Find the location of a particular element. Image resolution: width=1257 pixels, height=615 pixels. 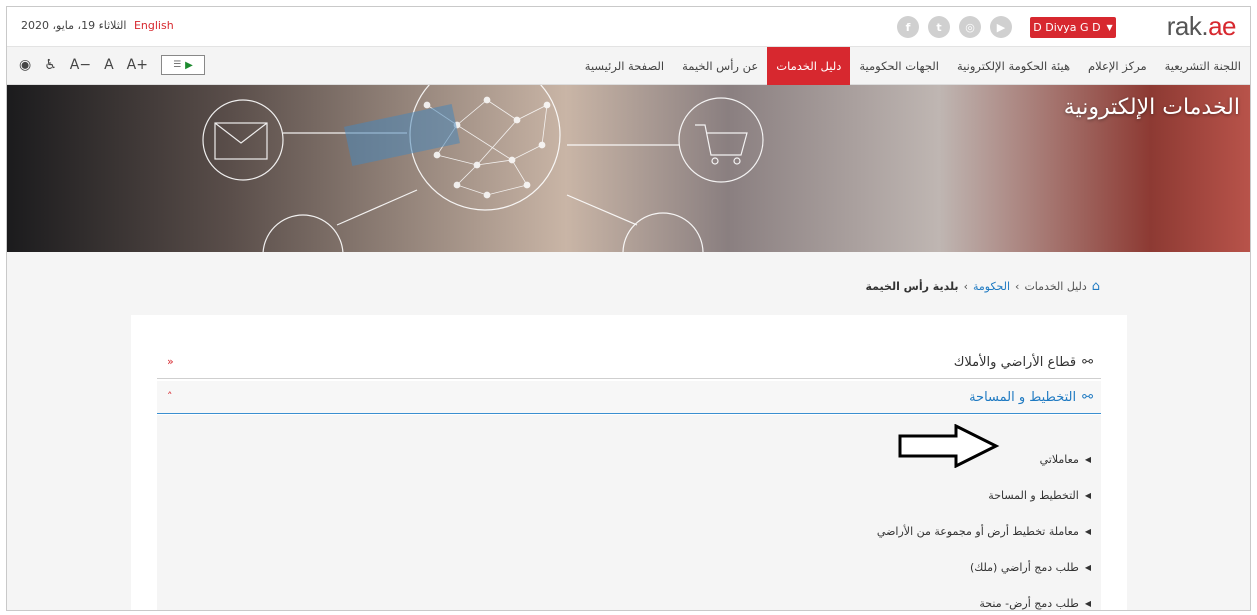

service-link: ◀ طلب دمج أرض- منحة is located at coordinates (984, 597).